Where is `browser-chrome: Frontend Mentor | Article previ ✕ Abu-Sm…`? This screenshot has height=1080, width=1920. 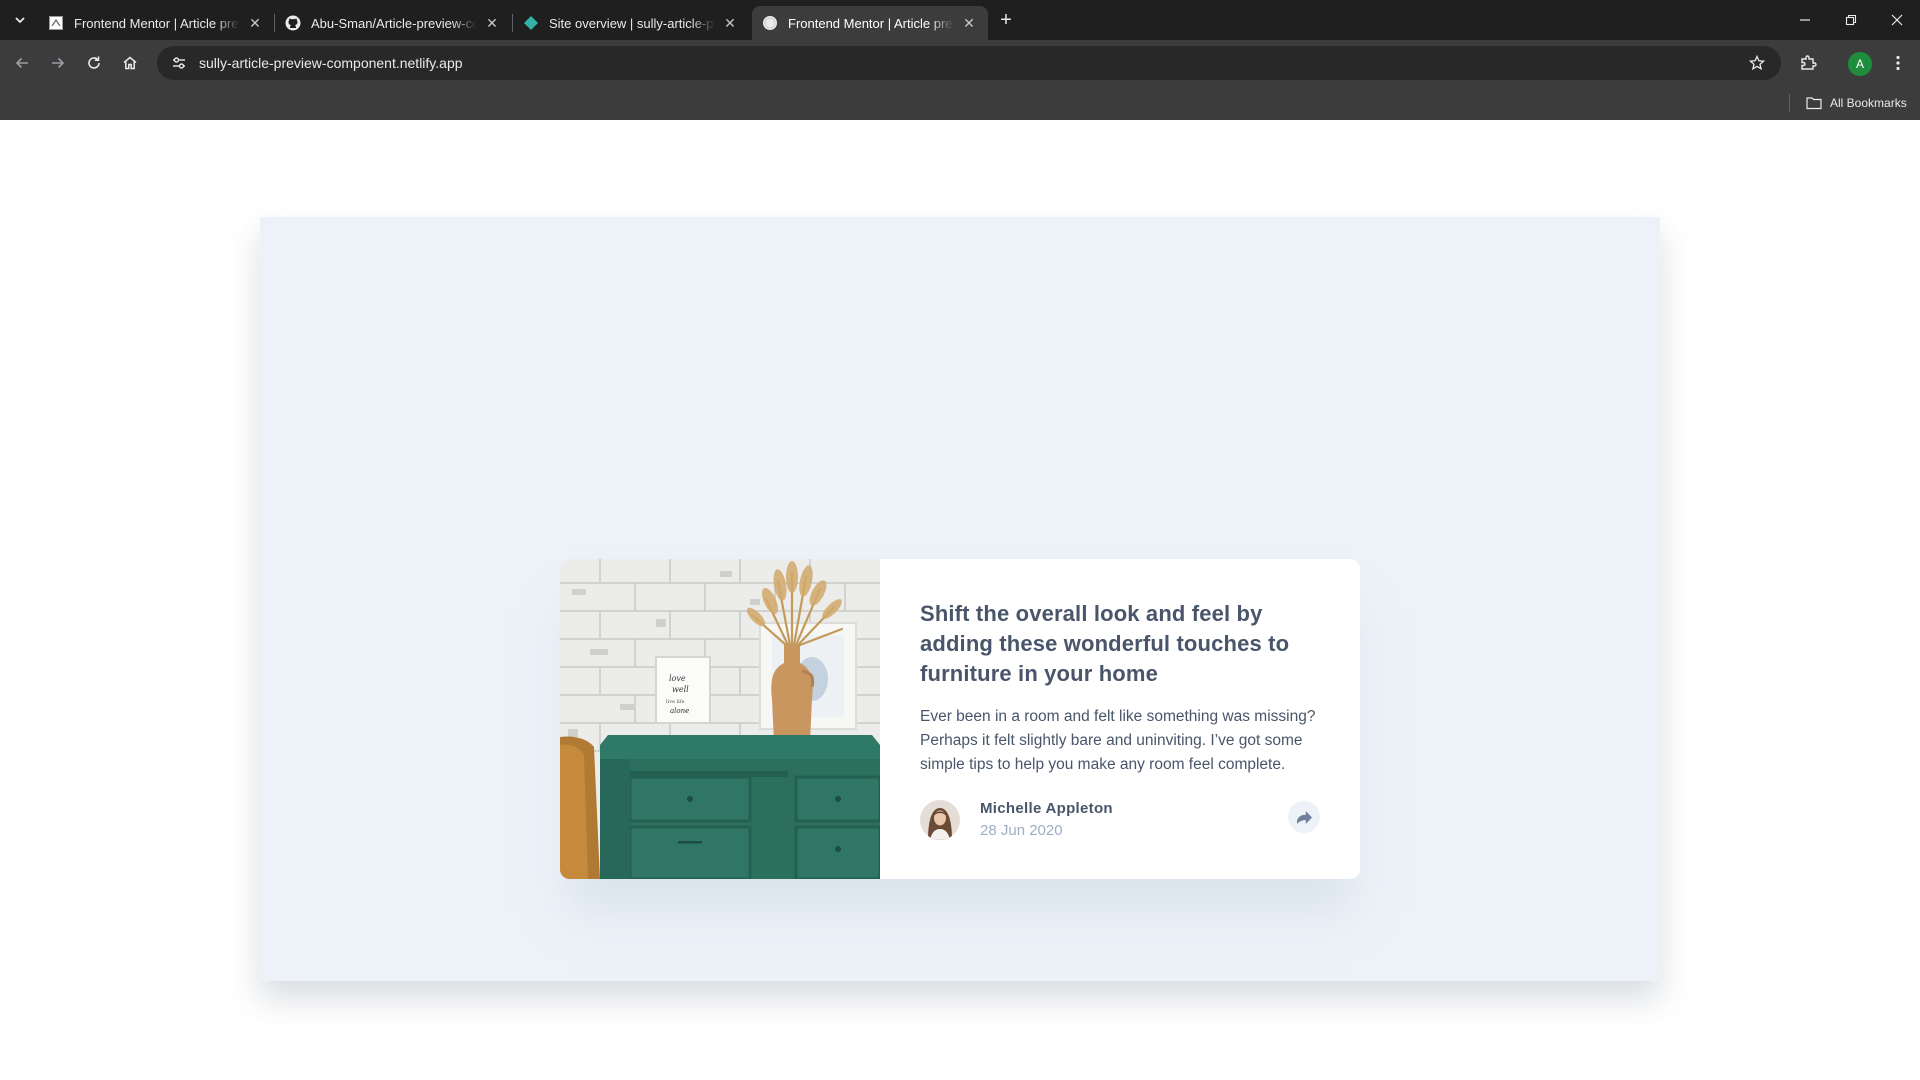
browser-chrome: Frontend Mentor | Article previ ✕ Abu-Sm… is located at coordinates (960, 60).